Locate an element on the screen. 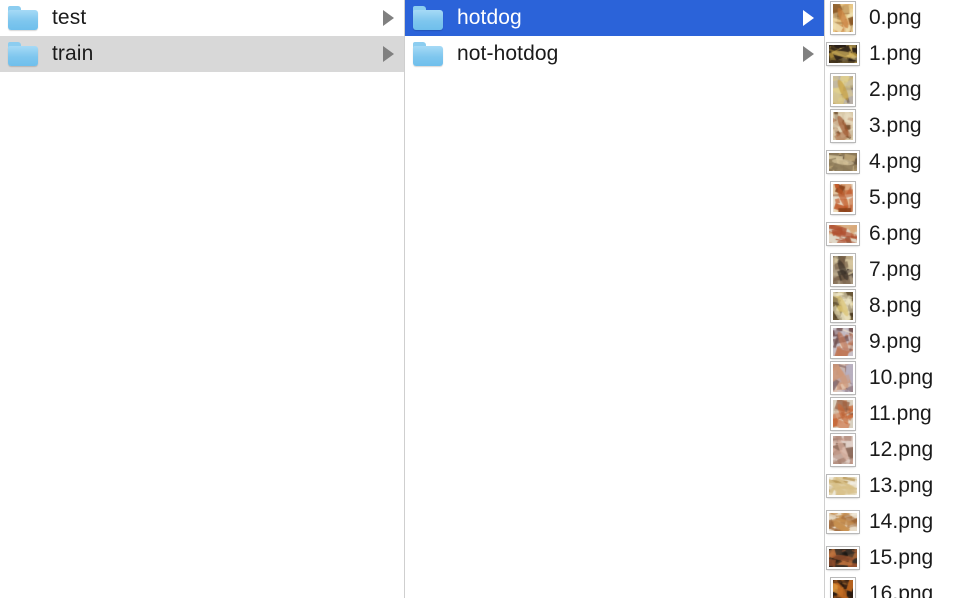 The height and width of the screenshot is (598, 966). file-name-label: 11.png is located at coordinates (900, 413).